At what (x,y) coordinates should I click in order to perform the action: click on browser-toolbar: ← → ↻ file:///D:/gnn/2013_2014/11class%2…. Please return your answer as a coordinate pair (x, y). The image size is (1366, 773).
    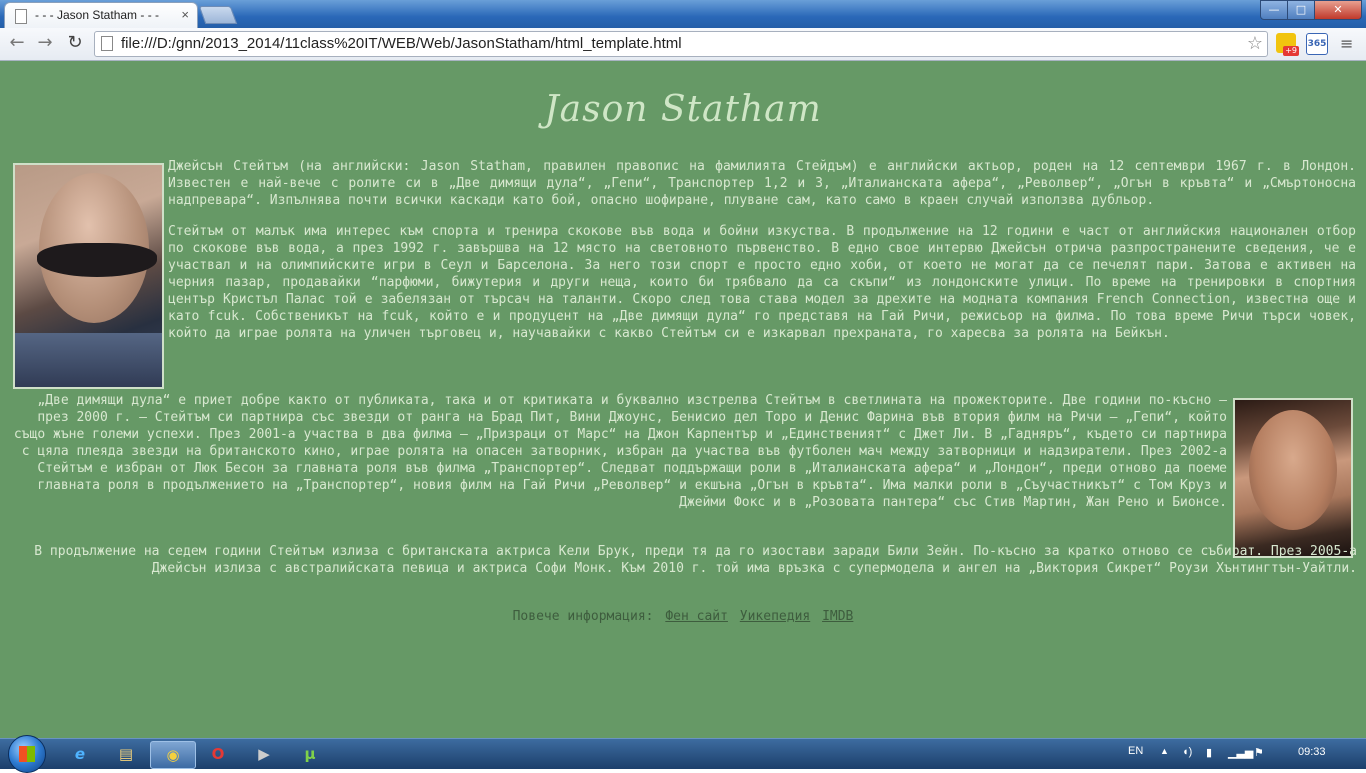
    Looking at the image, I should click on (683, 44).